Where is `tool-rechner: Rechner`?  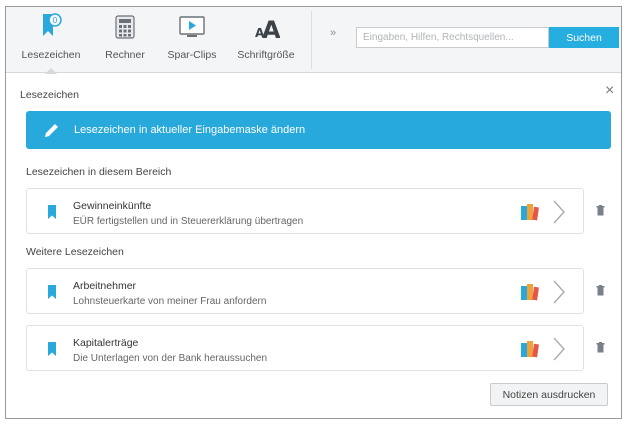
tool-rechner: Rechner is located at coordinates (125, 41).